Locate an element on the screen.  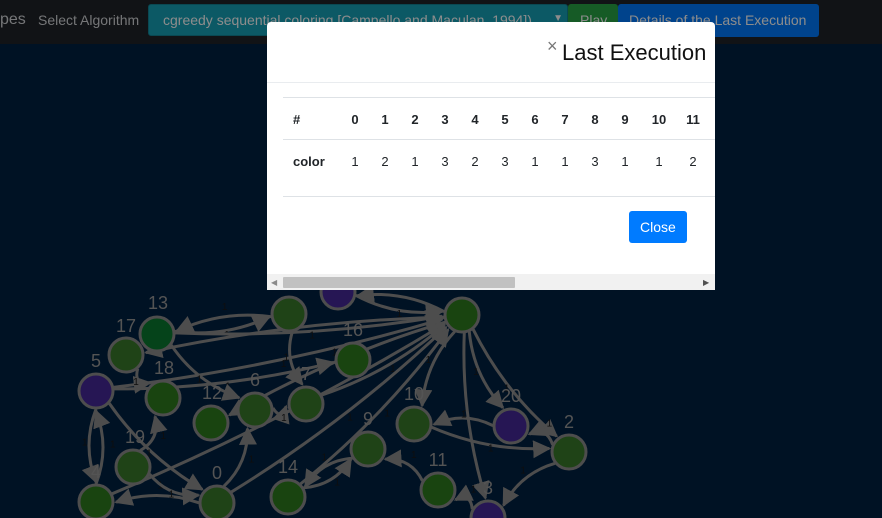
scroll-right-icon: ▶ is located at coordinates (706, 282).